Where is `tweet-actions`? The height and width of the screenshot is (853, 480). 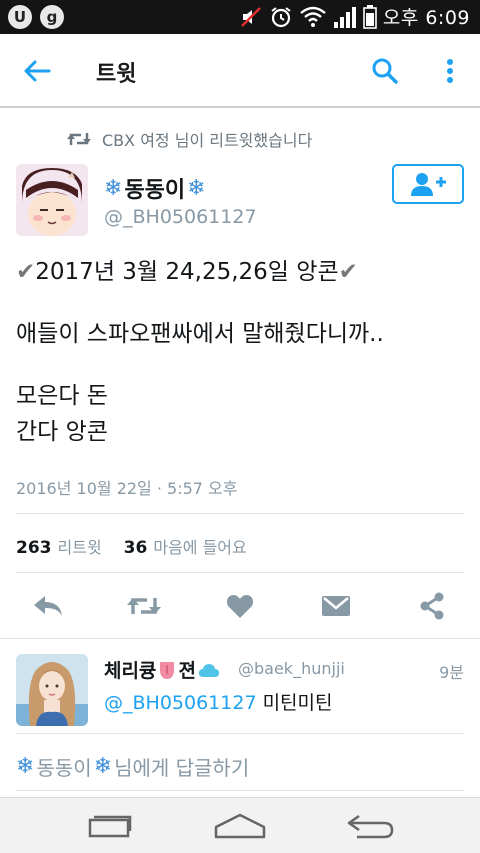
tweet-actions is located at coordinates (240, 606).